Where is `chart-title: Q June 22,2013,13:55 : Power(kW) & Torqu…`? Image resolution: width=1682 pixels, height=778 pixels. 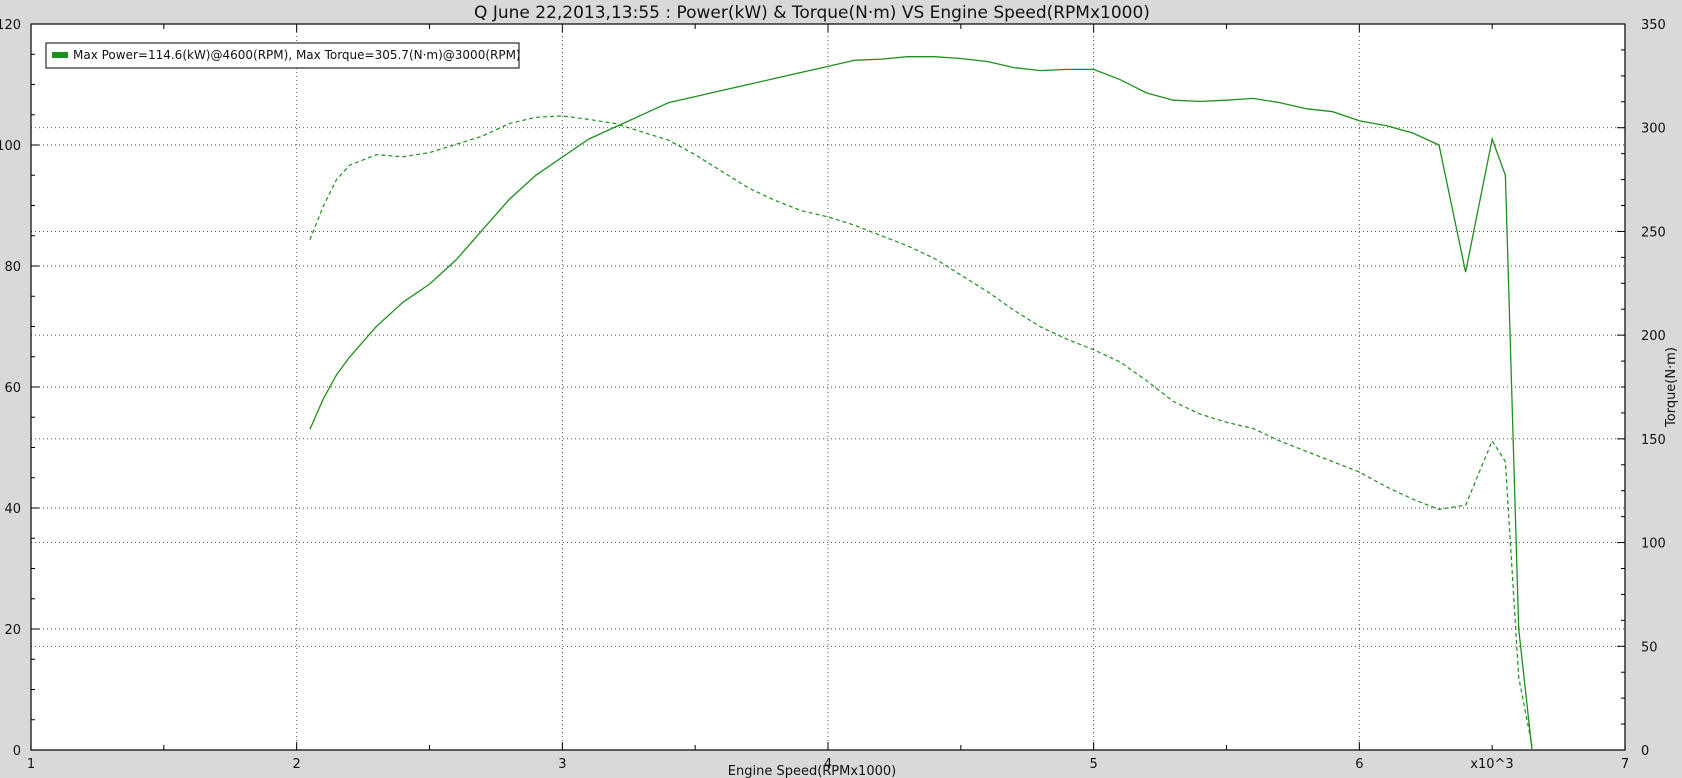 chart-title: Q June 22,2013,13:55 : Power(kW) & Torqu… is located at coordinates (812, 13).